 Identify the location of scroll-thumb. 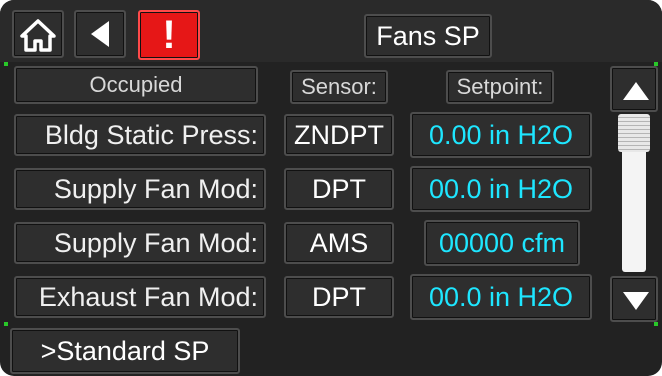
(634, 133).